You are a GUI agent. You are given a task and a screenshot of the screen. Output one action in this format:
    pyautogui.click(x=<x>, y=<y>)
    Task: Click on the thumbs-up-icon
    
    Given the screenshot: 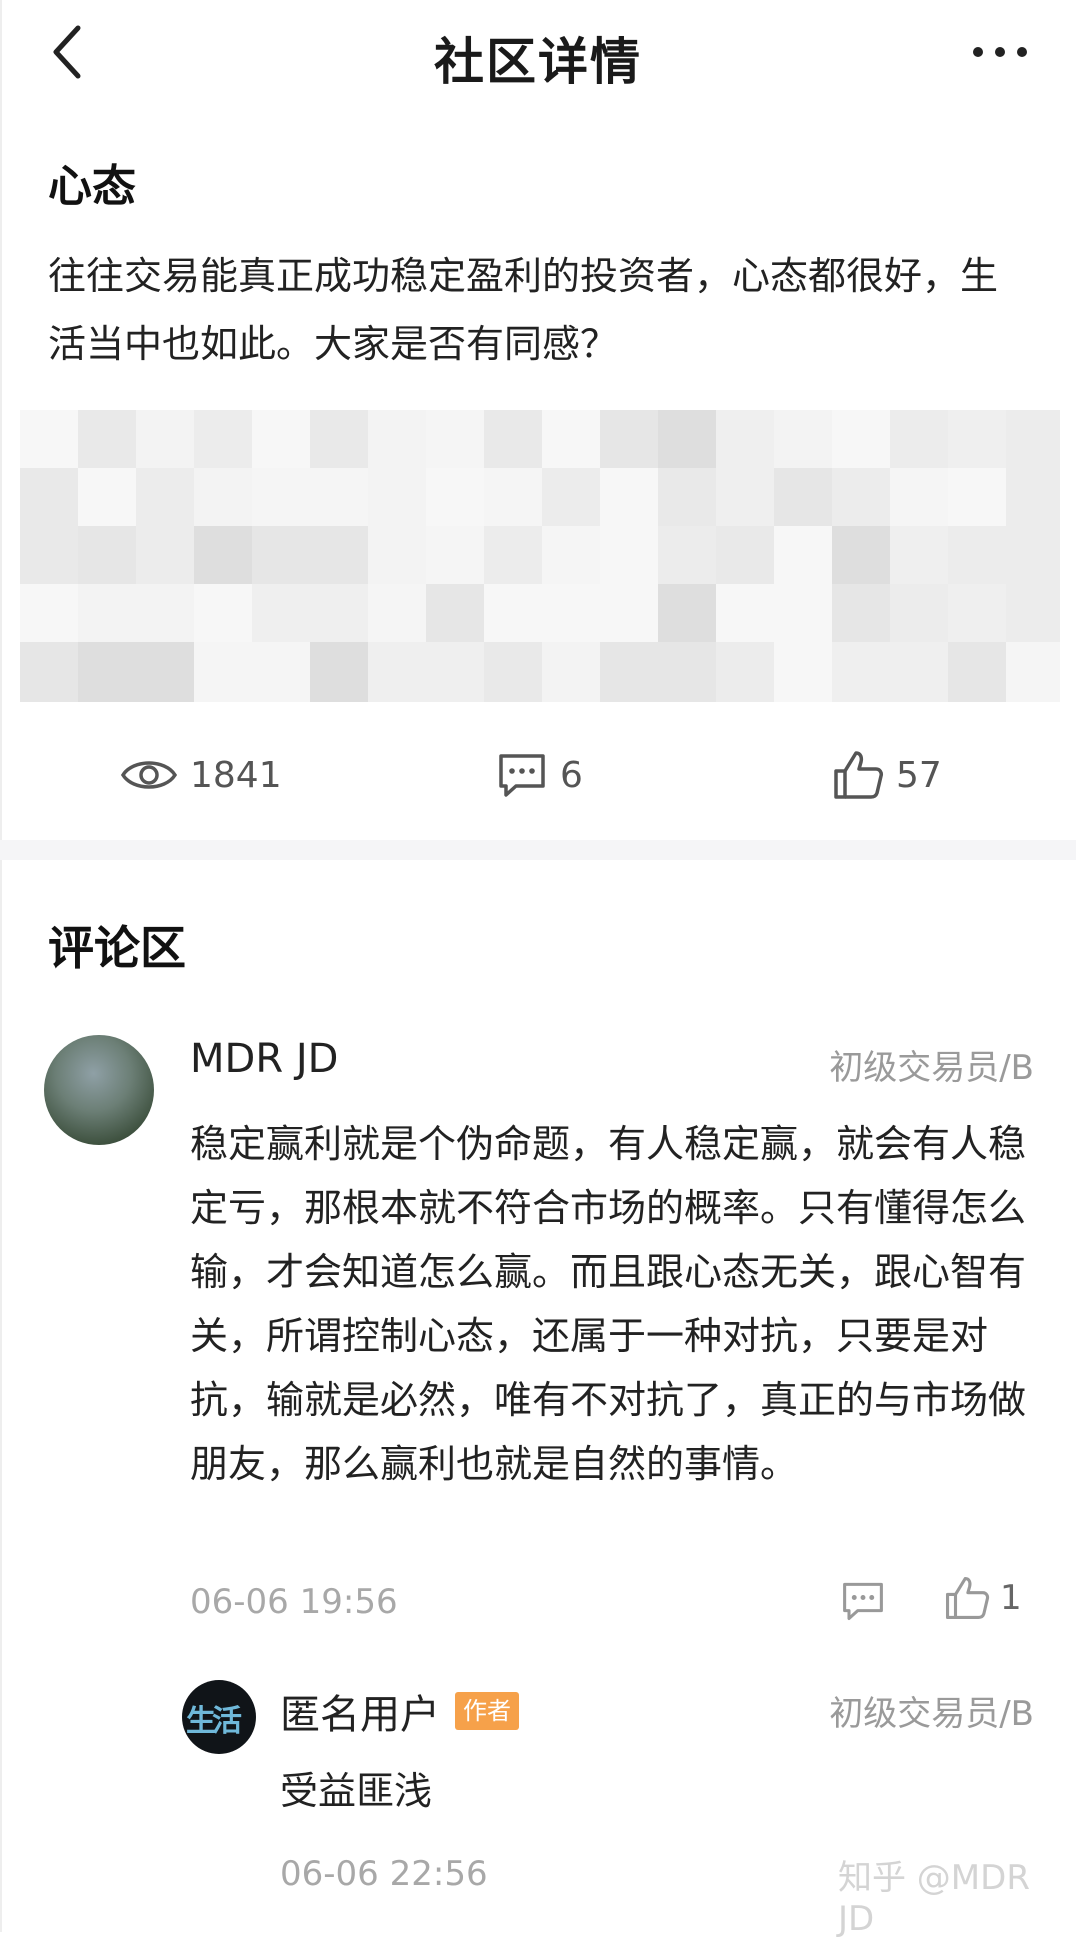 What is the action you would take?
    pyautogui.click(x=967, y=1598)
    